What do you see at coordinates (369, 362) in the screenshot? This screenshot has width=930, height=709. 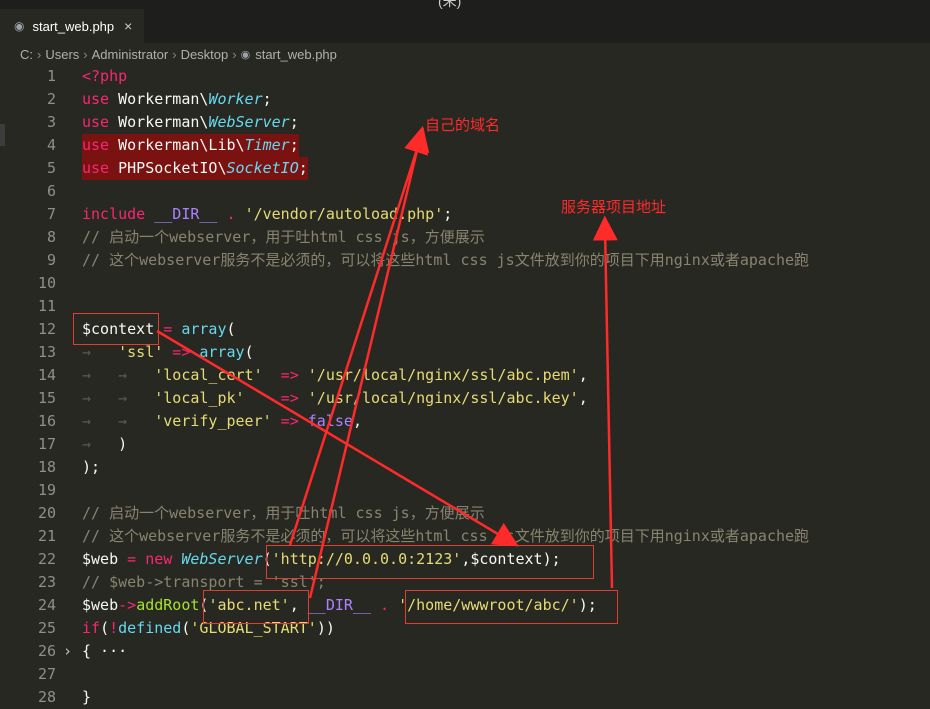 I see `arrow-domain-to-label` at bounding box center [369, 362].